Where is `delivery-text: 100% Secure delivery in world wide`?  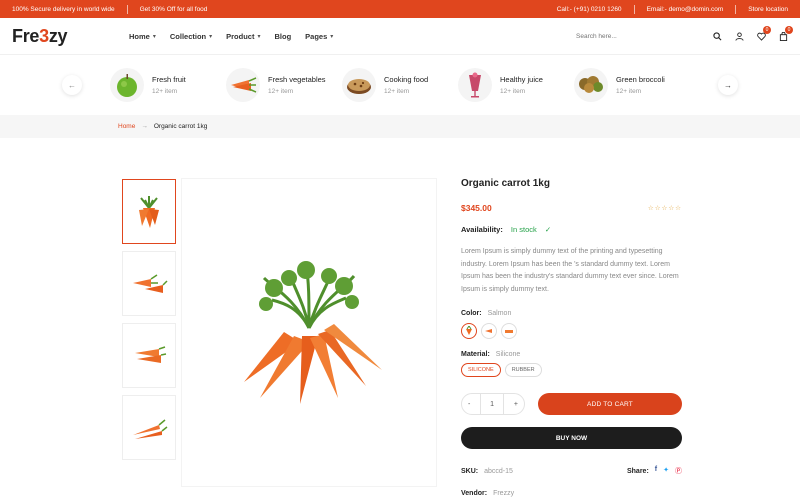
delivery-text: 100% Secure delivery in world wide is located at coordinates (63, 9).